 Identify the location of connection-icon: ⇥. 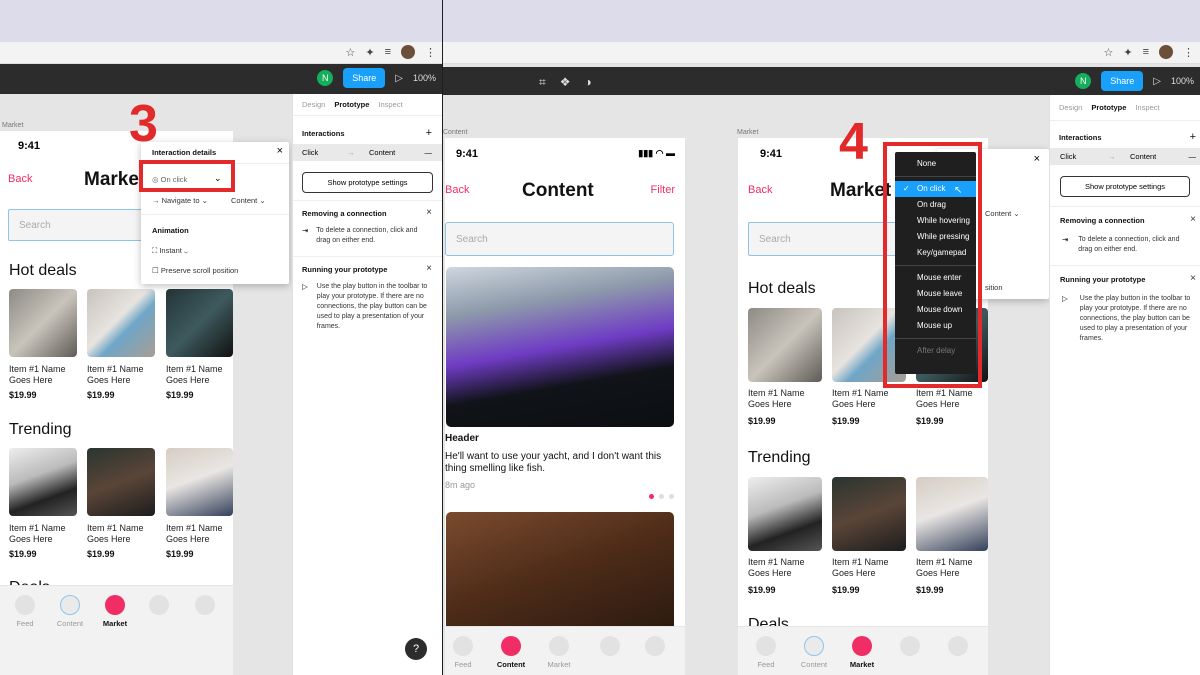
(305, 230).